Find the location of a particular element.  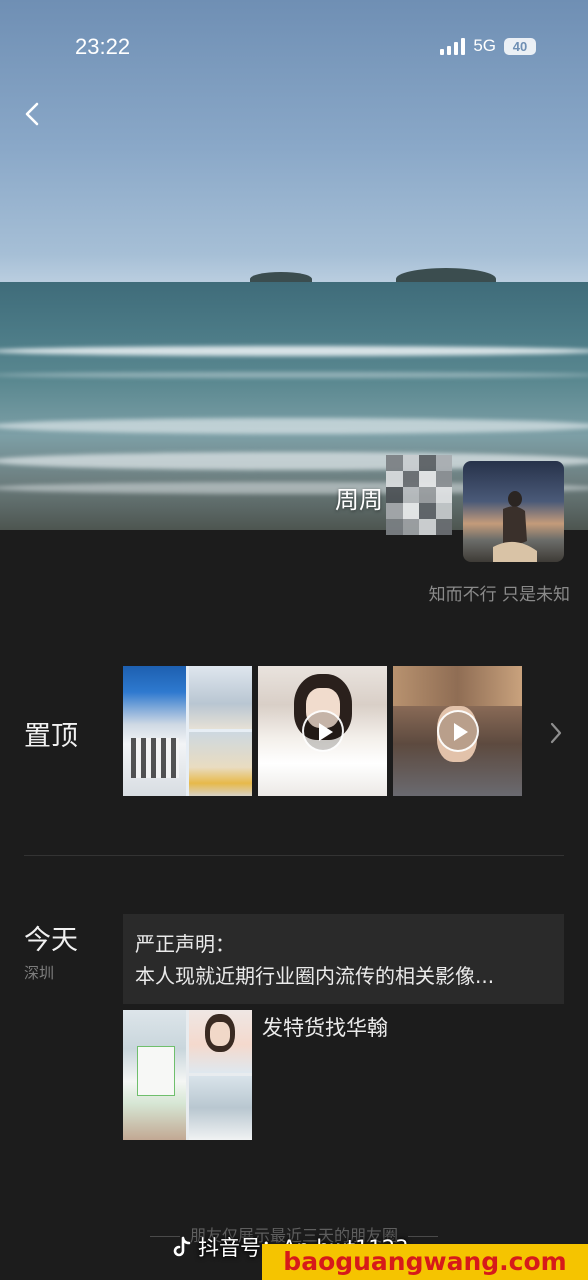

network-type: 5G is located at coordinates (484, 45).